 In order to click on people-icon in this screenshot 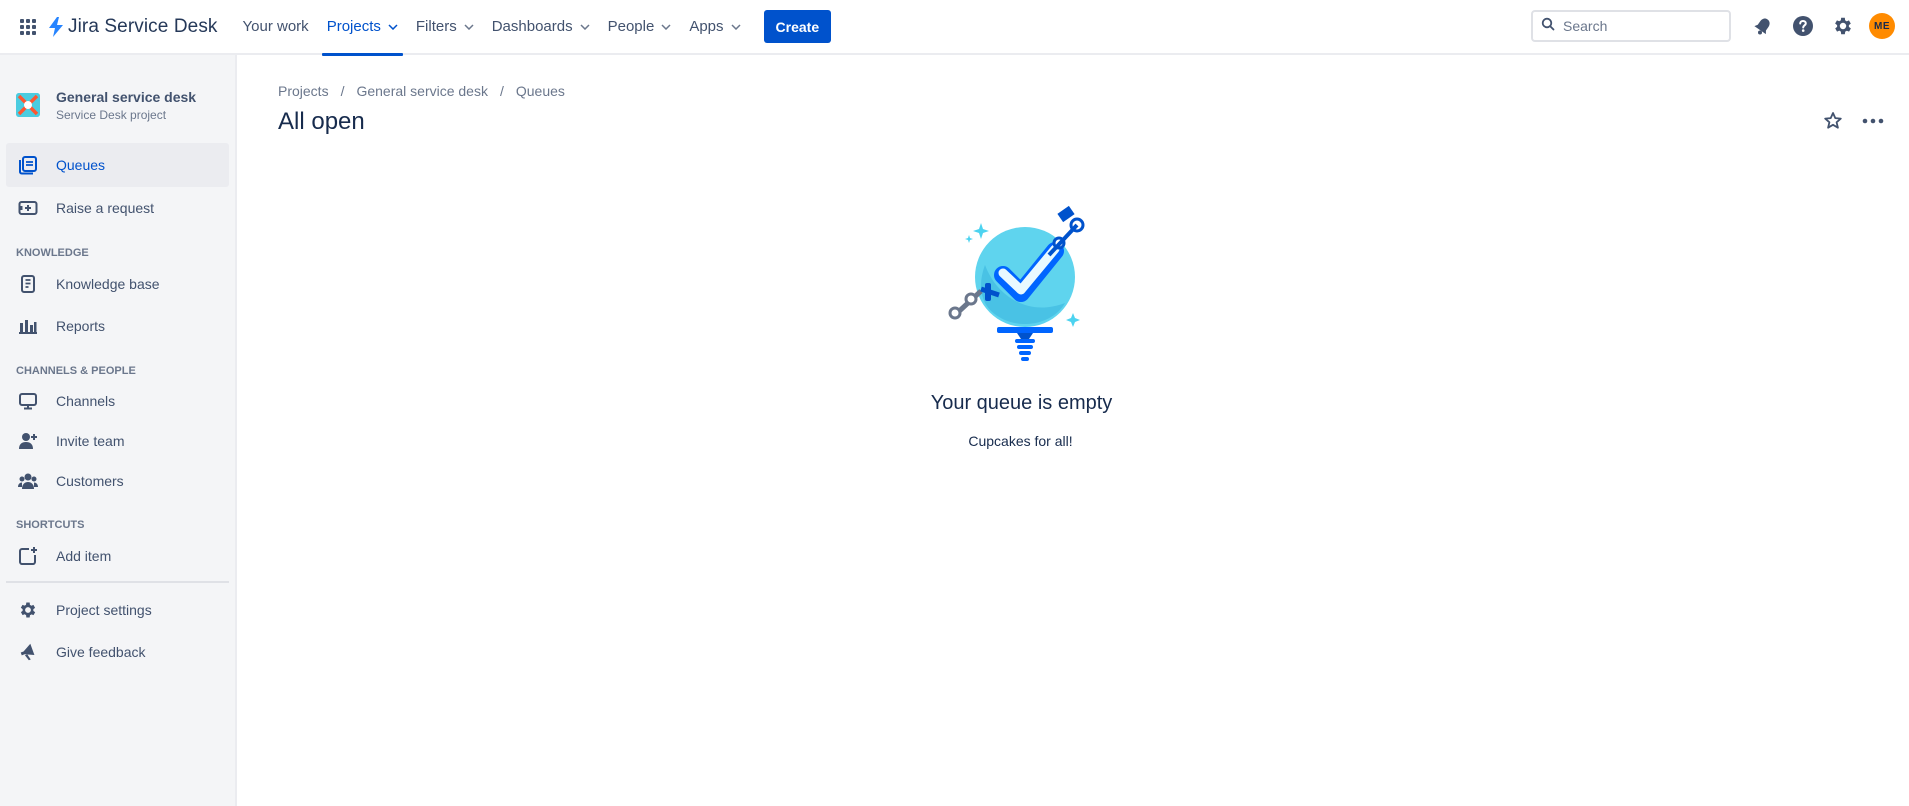, I will do `click(28, 481)`.